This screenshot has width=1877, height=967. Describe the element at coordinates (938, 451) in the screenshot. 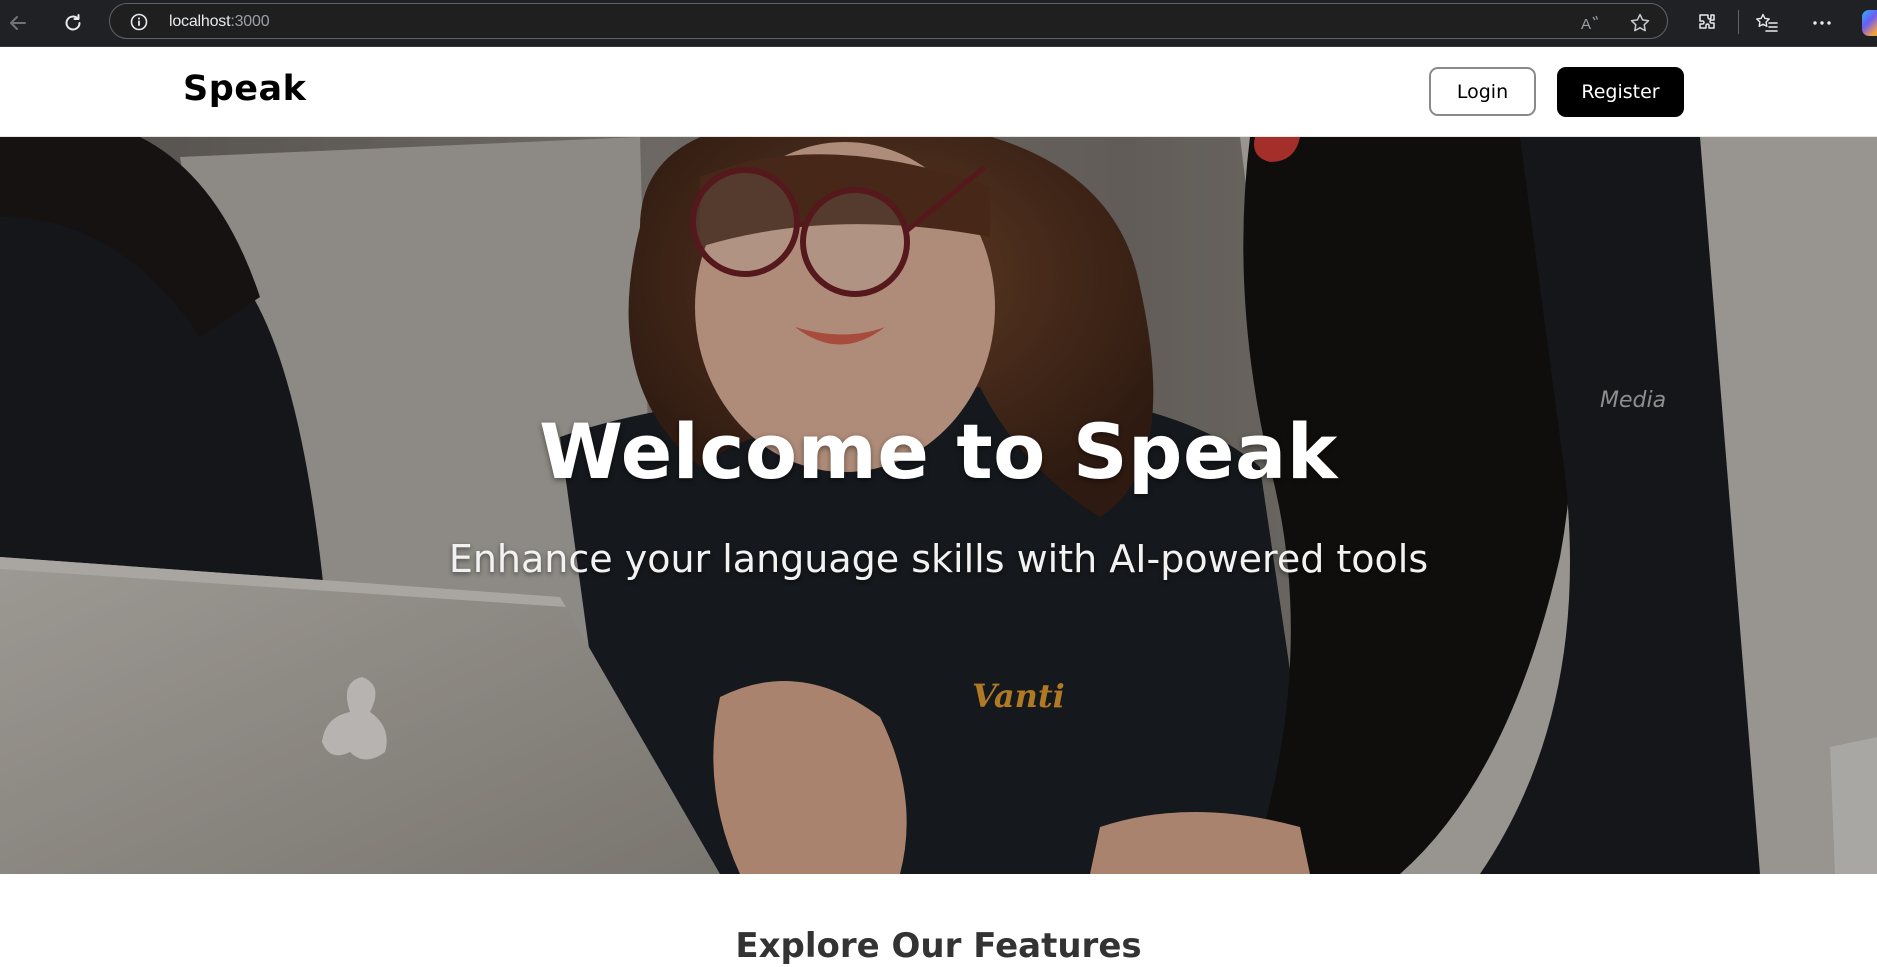

I see `hero-title: Welcome to Speak` at that location.